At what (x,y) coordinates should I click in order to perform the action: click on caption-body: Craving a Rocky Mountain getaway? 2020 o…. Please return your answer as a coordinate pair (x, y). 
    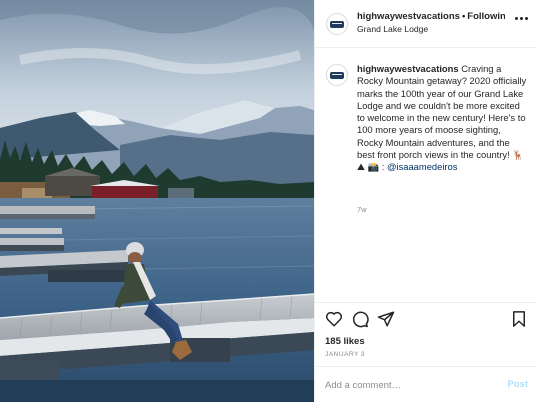
    Looking at the image, I should click on (442, 118).